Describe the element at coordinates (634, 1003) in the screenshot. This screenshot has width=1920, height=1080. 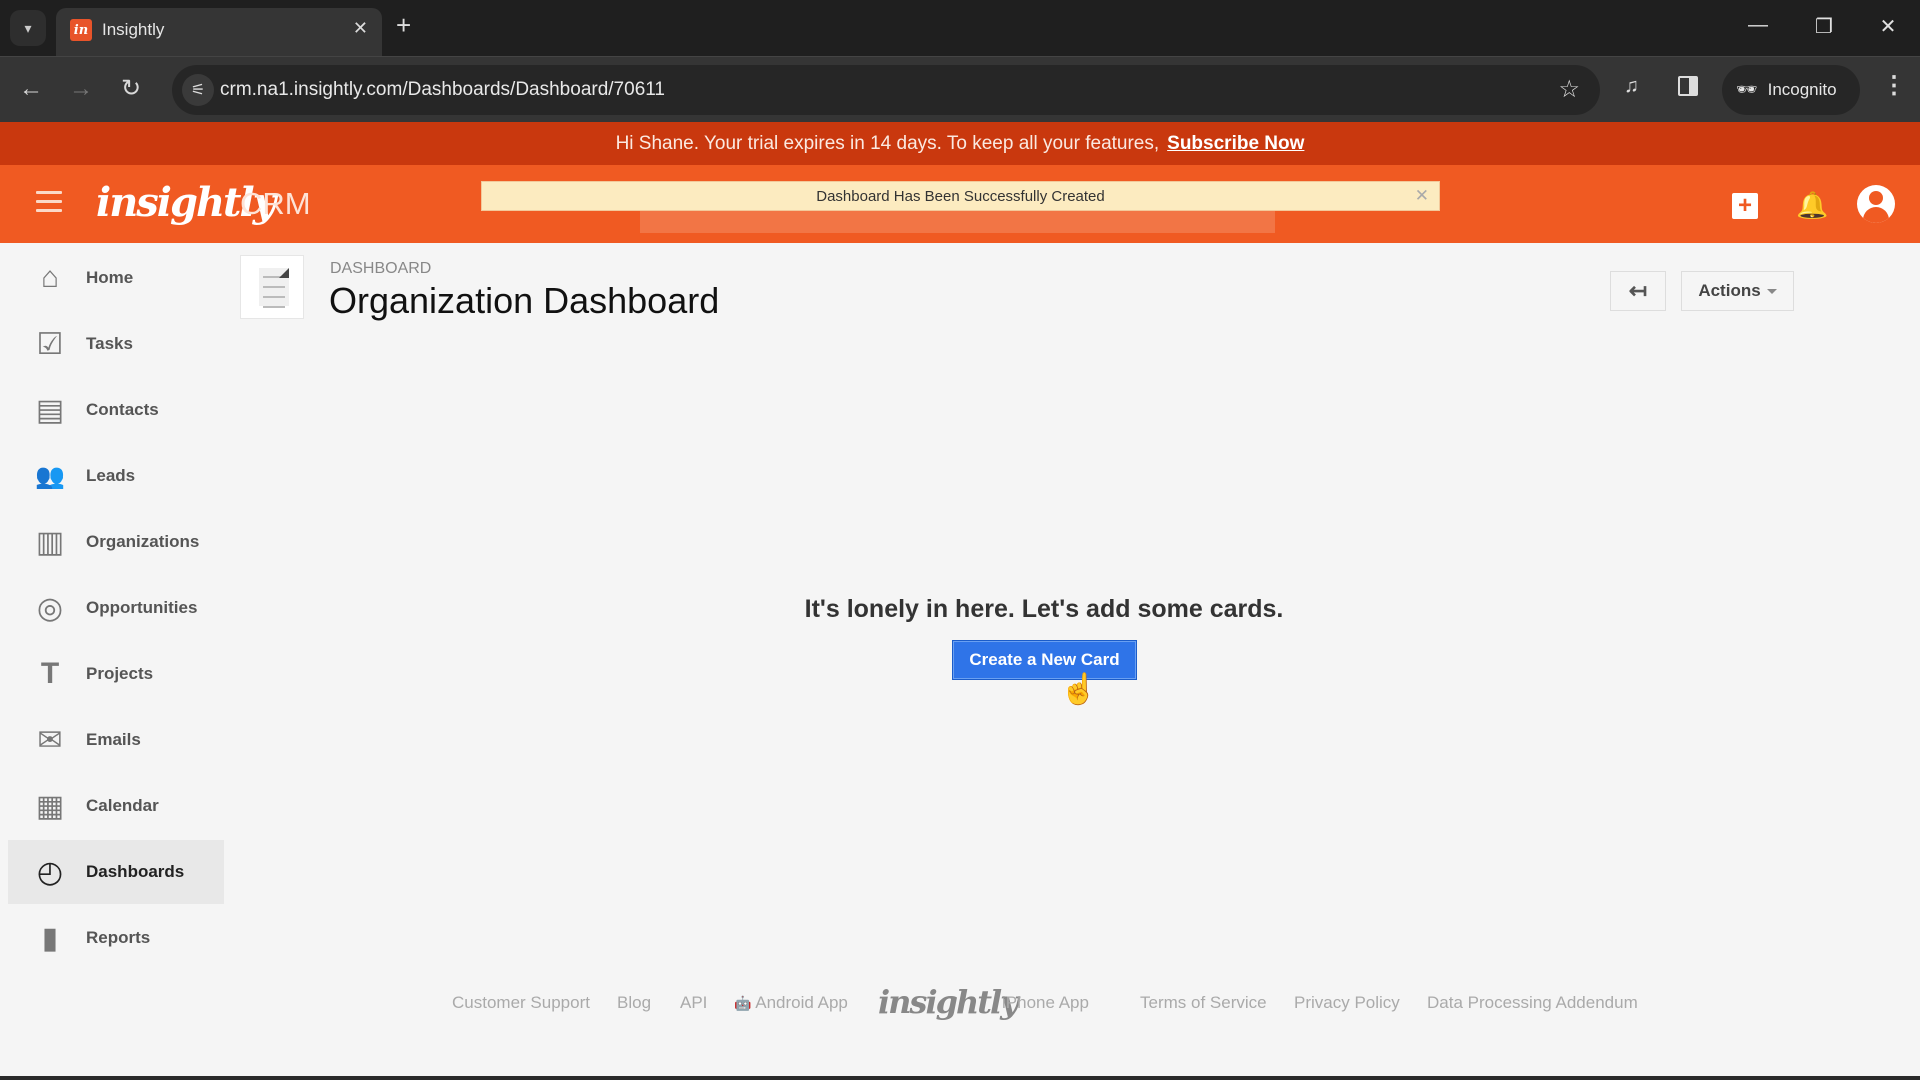
I see `footer-link-blog: Blog` at that location.